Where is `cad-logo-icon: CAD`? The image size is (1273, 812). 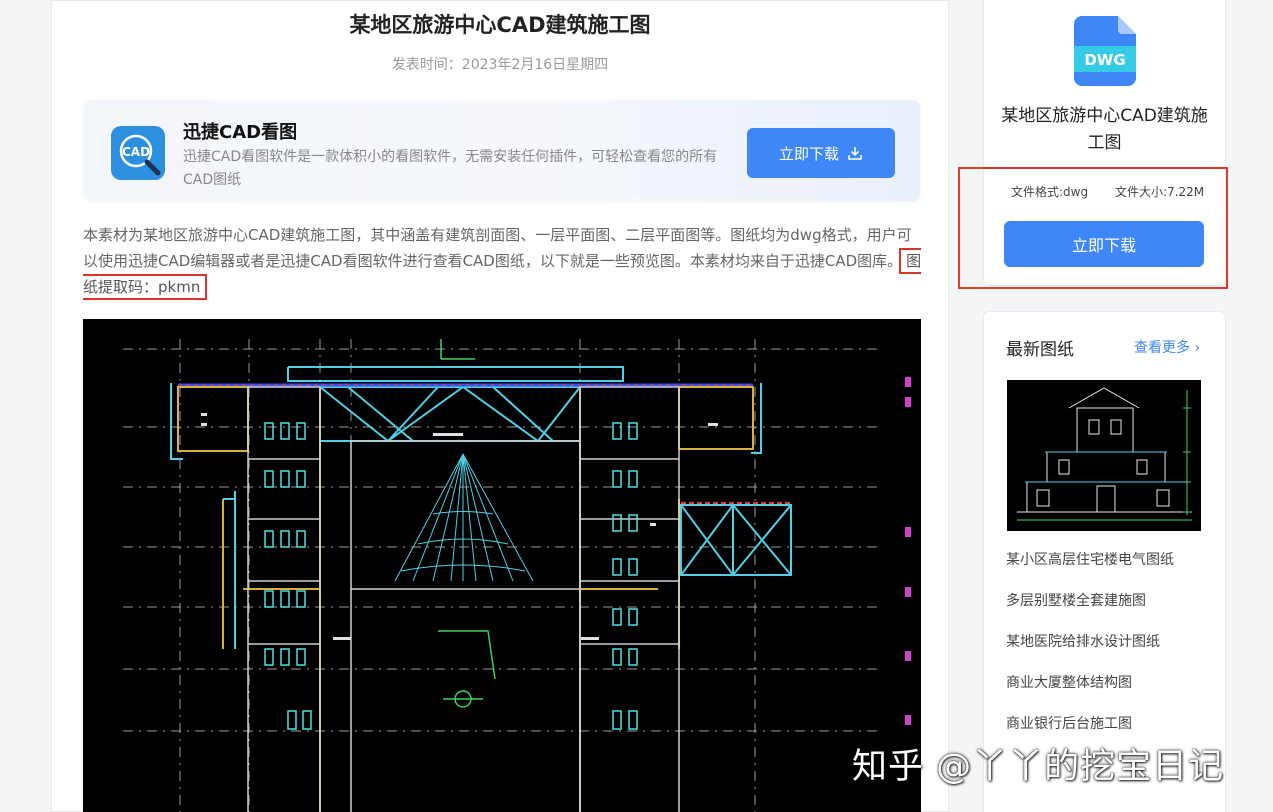 cad-logo-icon: CAD is located at coordinates (138, 153).